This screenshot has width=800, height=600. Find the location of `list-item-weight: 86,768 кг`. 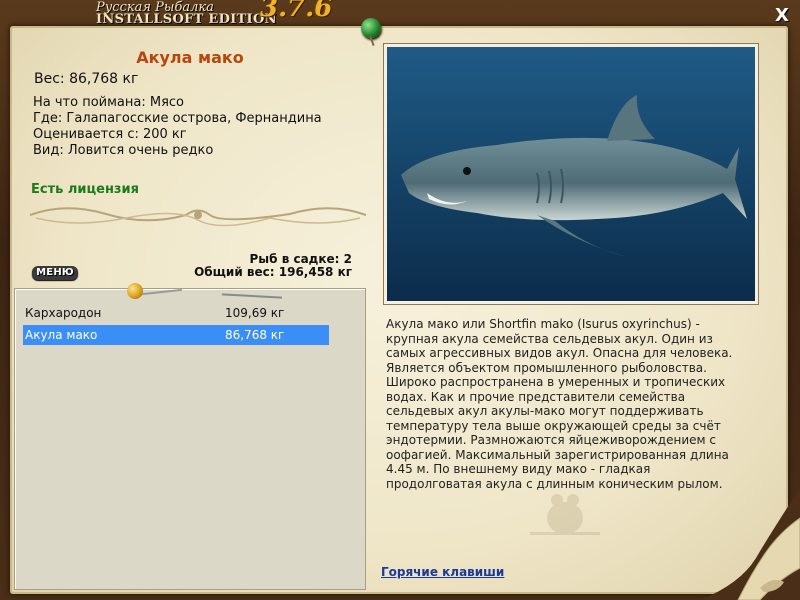

list-item-weight: 86,768 кг is located at coordinates (255, 335).